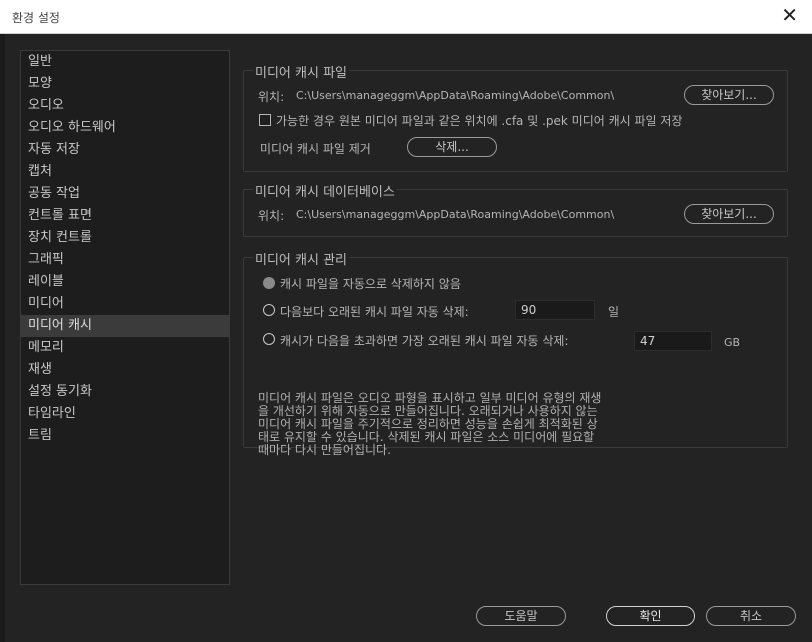 This screenshot has width=812, height=642. What do you see at coordinates (424, 341) in the screenshot?
I see `delete-exceeds-label: 캐시가 다음을 초과하면 가장 오래된 캐시 파일 자동 삭제:` at bounding box center [424, 341].